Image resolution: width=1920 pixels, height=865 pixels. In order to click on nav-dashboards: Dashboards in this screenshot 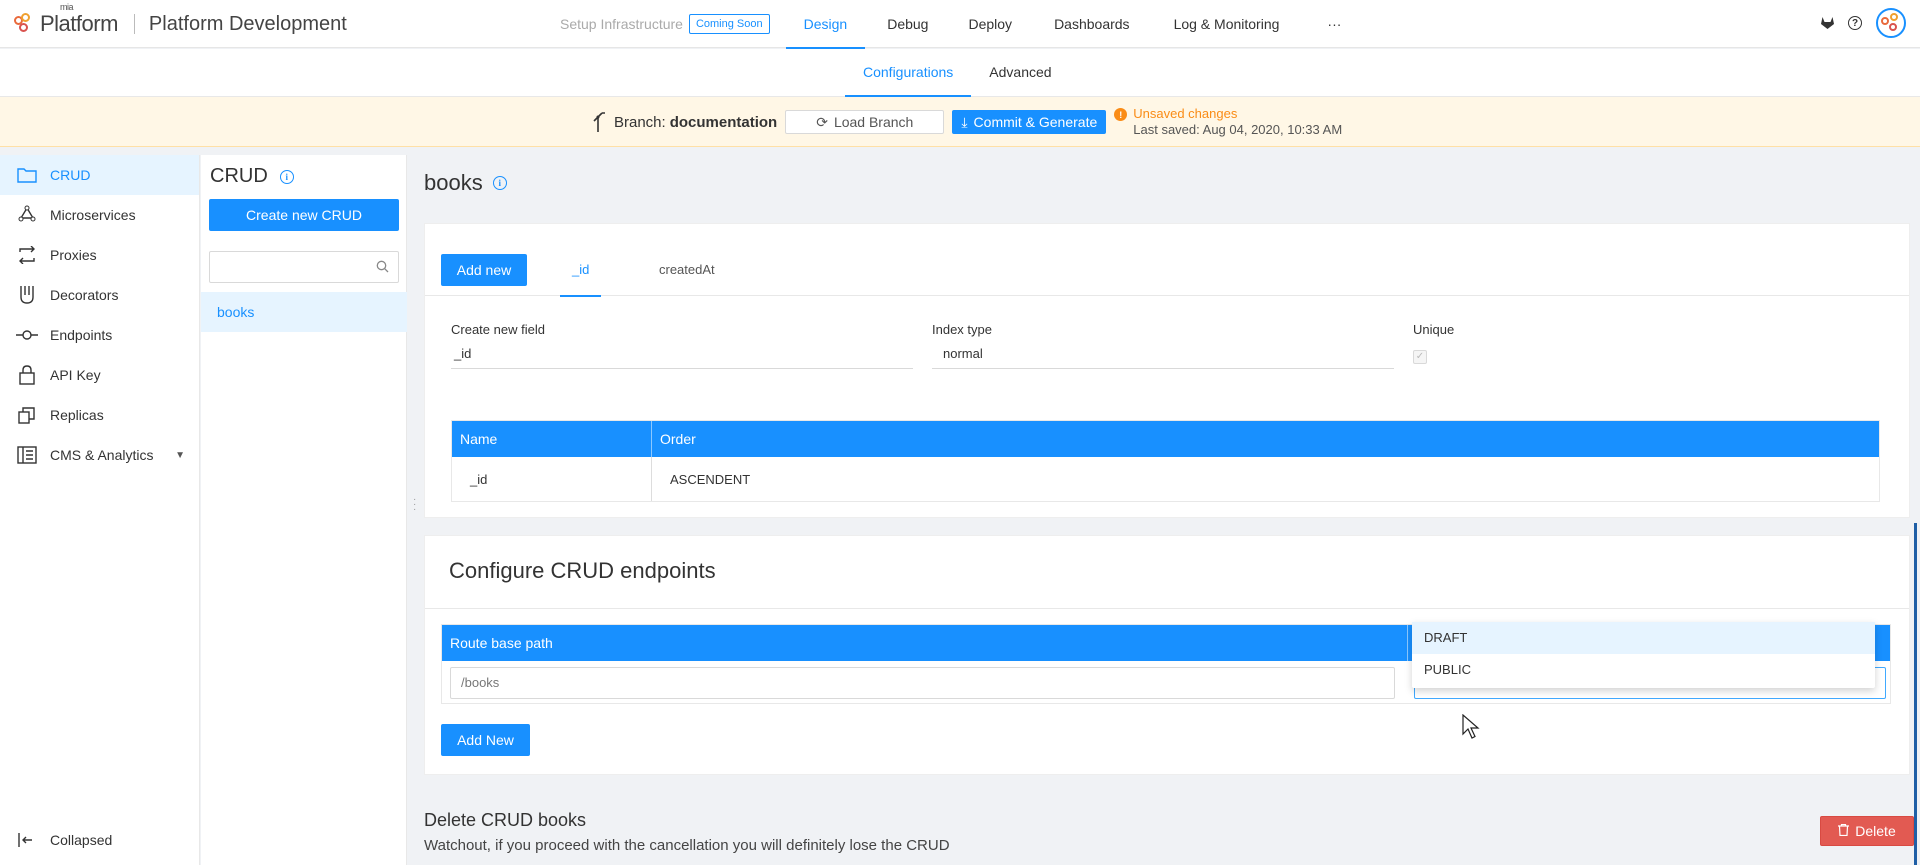, I will do `click(1092, 24)`.